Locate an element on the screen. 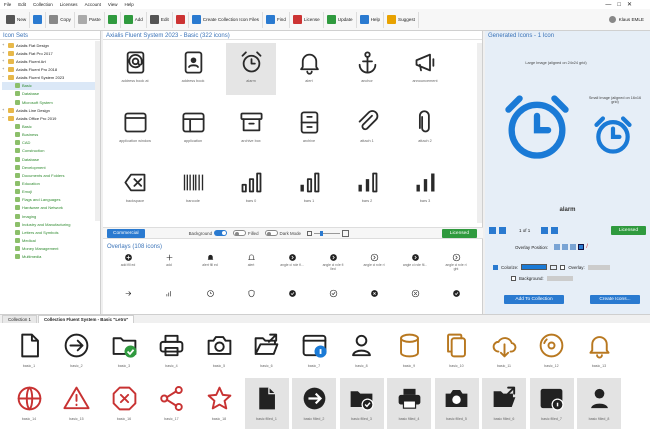 The image size is (650, 433). icon-cell: backspace is located at coordinates (135, 189).